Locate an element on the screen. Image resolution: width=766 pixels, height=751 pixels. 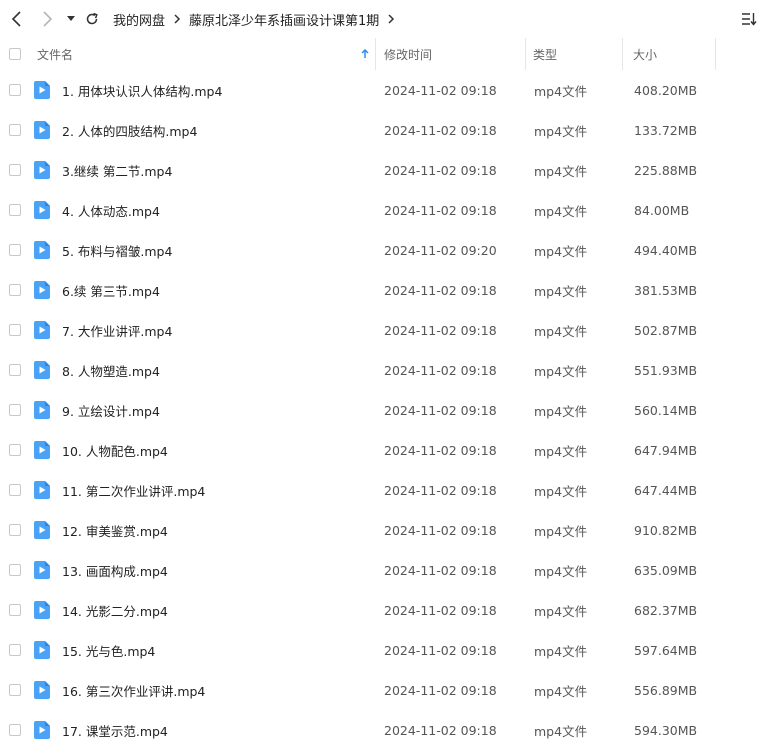
file-modified-time: 2024-11-02 09:20 is located at coordinates (440, 250).